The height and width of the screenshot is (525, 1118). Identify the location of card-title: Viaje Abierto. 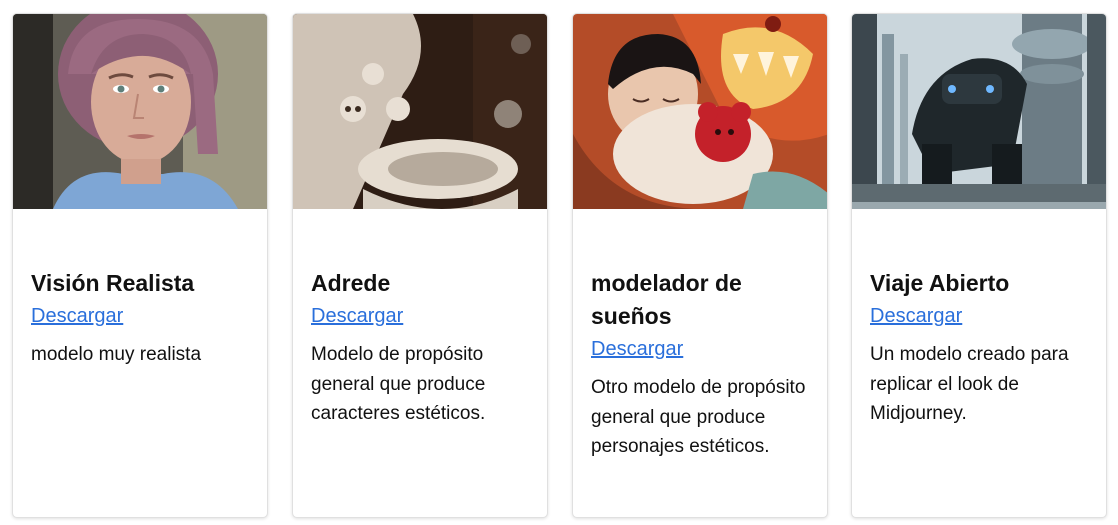
(940, 283).